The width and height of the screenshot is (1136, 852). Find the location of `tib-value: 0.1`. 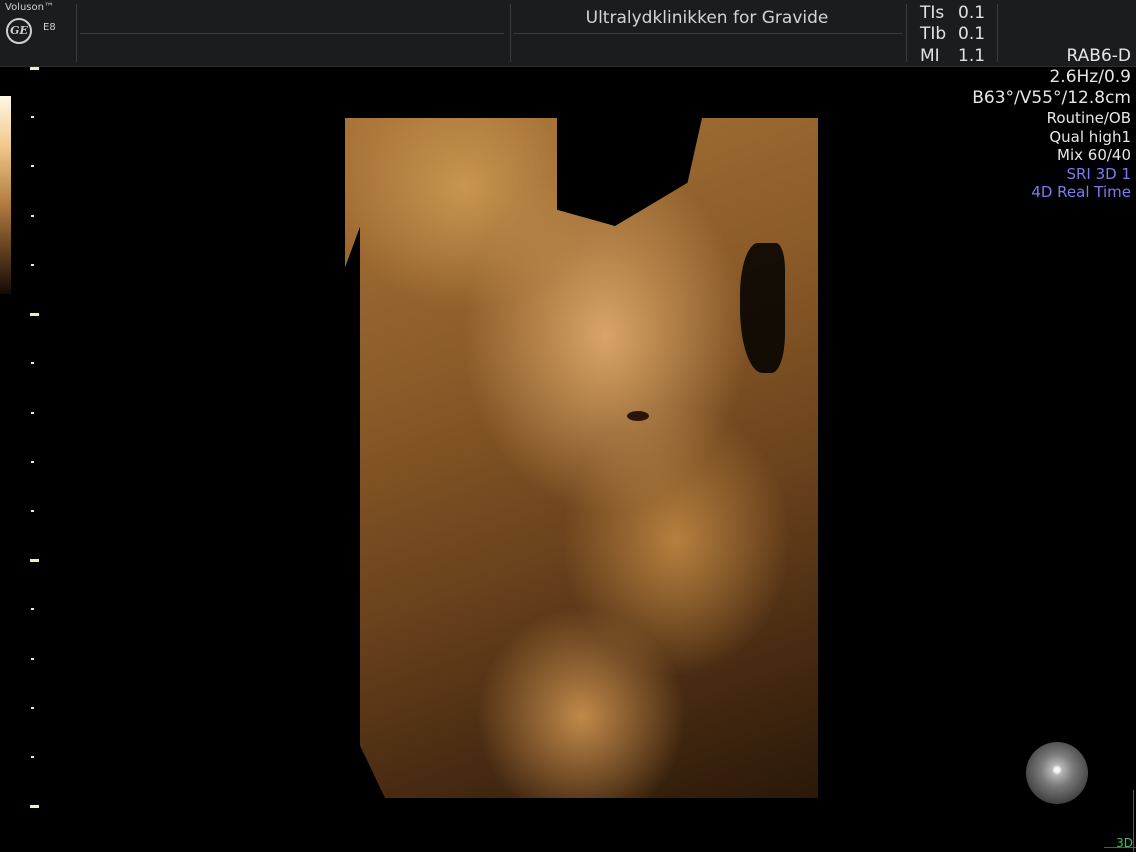

tib-value: 0.1 is located at coordinates (972, 34).